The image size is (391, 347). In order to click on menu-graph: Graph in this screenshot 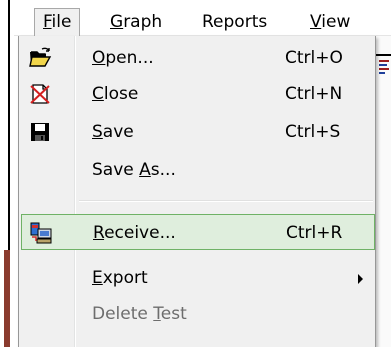, I will do `click(136, 22)`.